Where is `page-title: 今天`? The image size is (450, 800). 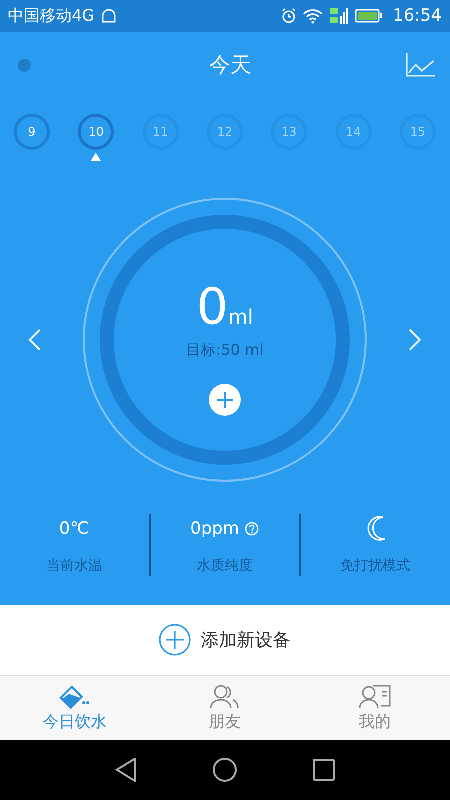
page-title: 今天 is located at coordinates (231, 65).